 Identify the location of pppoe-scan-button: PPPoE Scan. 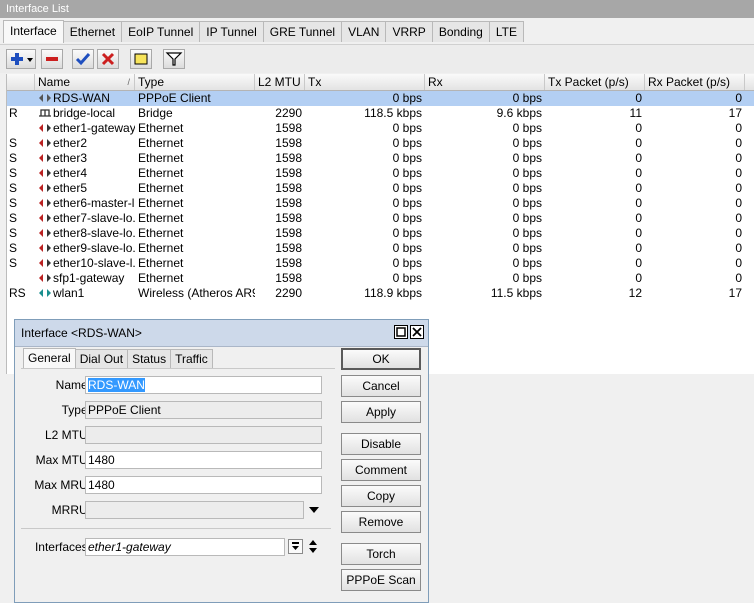
(381, 580).